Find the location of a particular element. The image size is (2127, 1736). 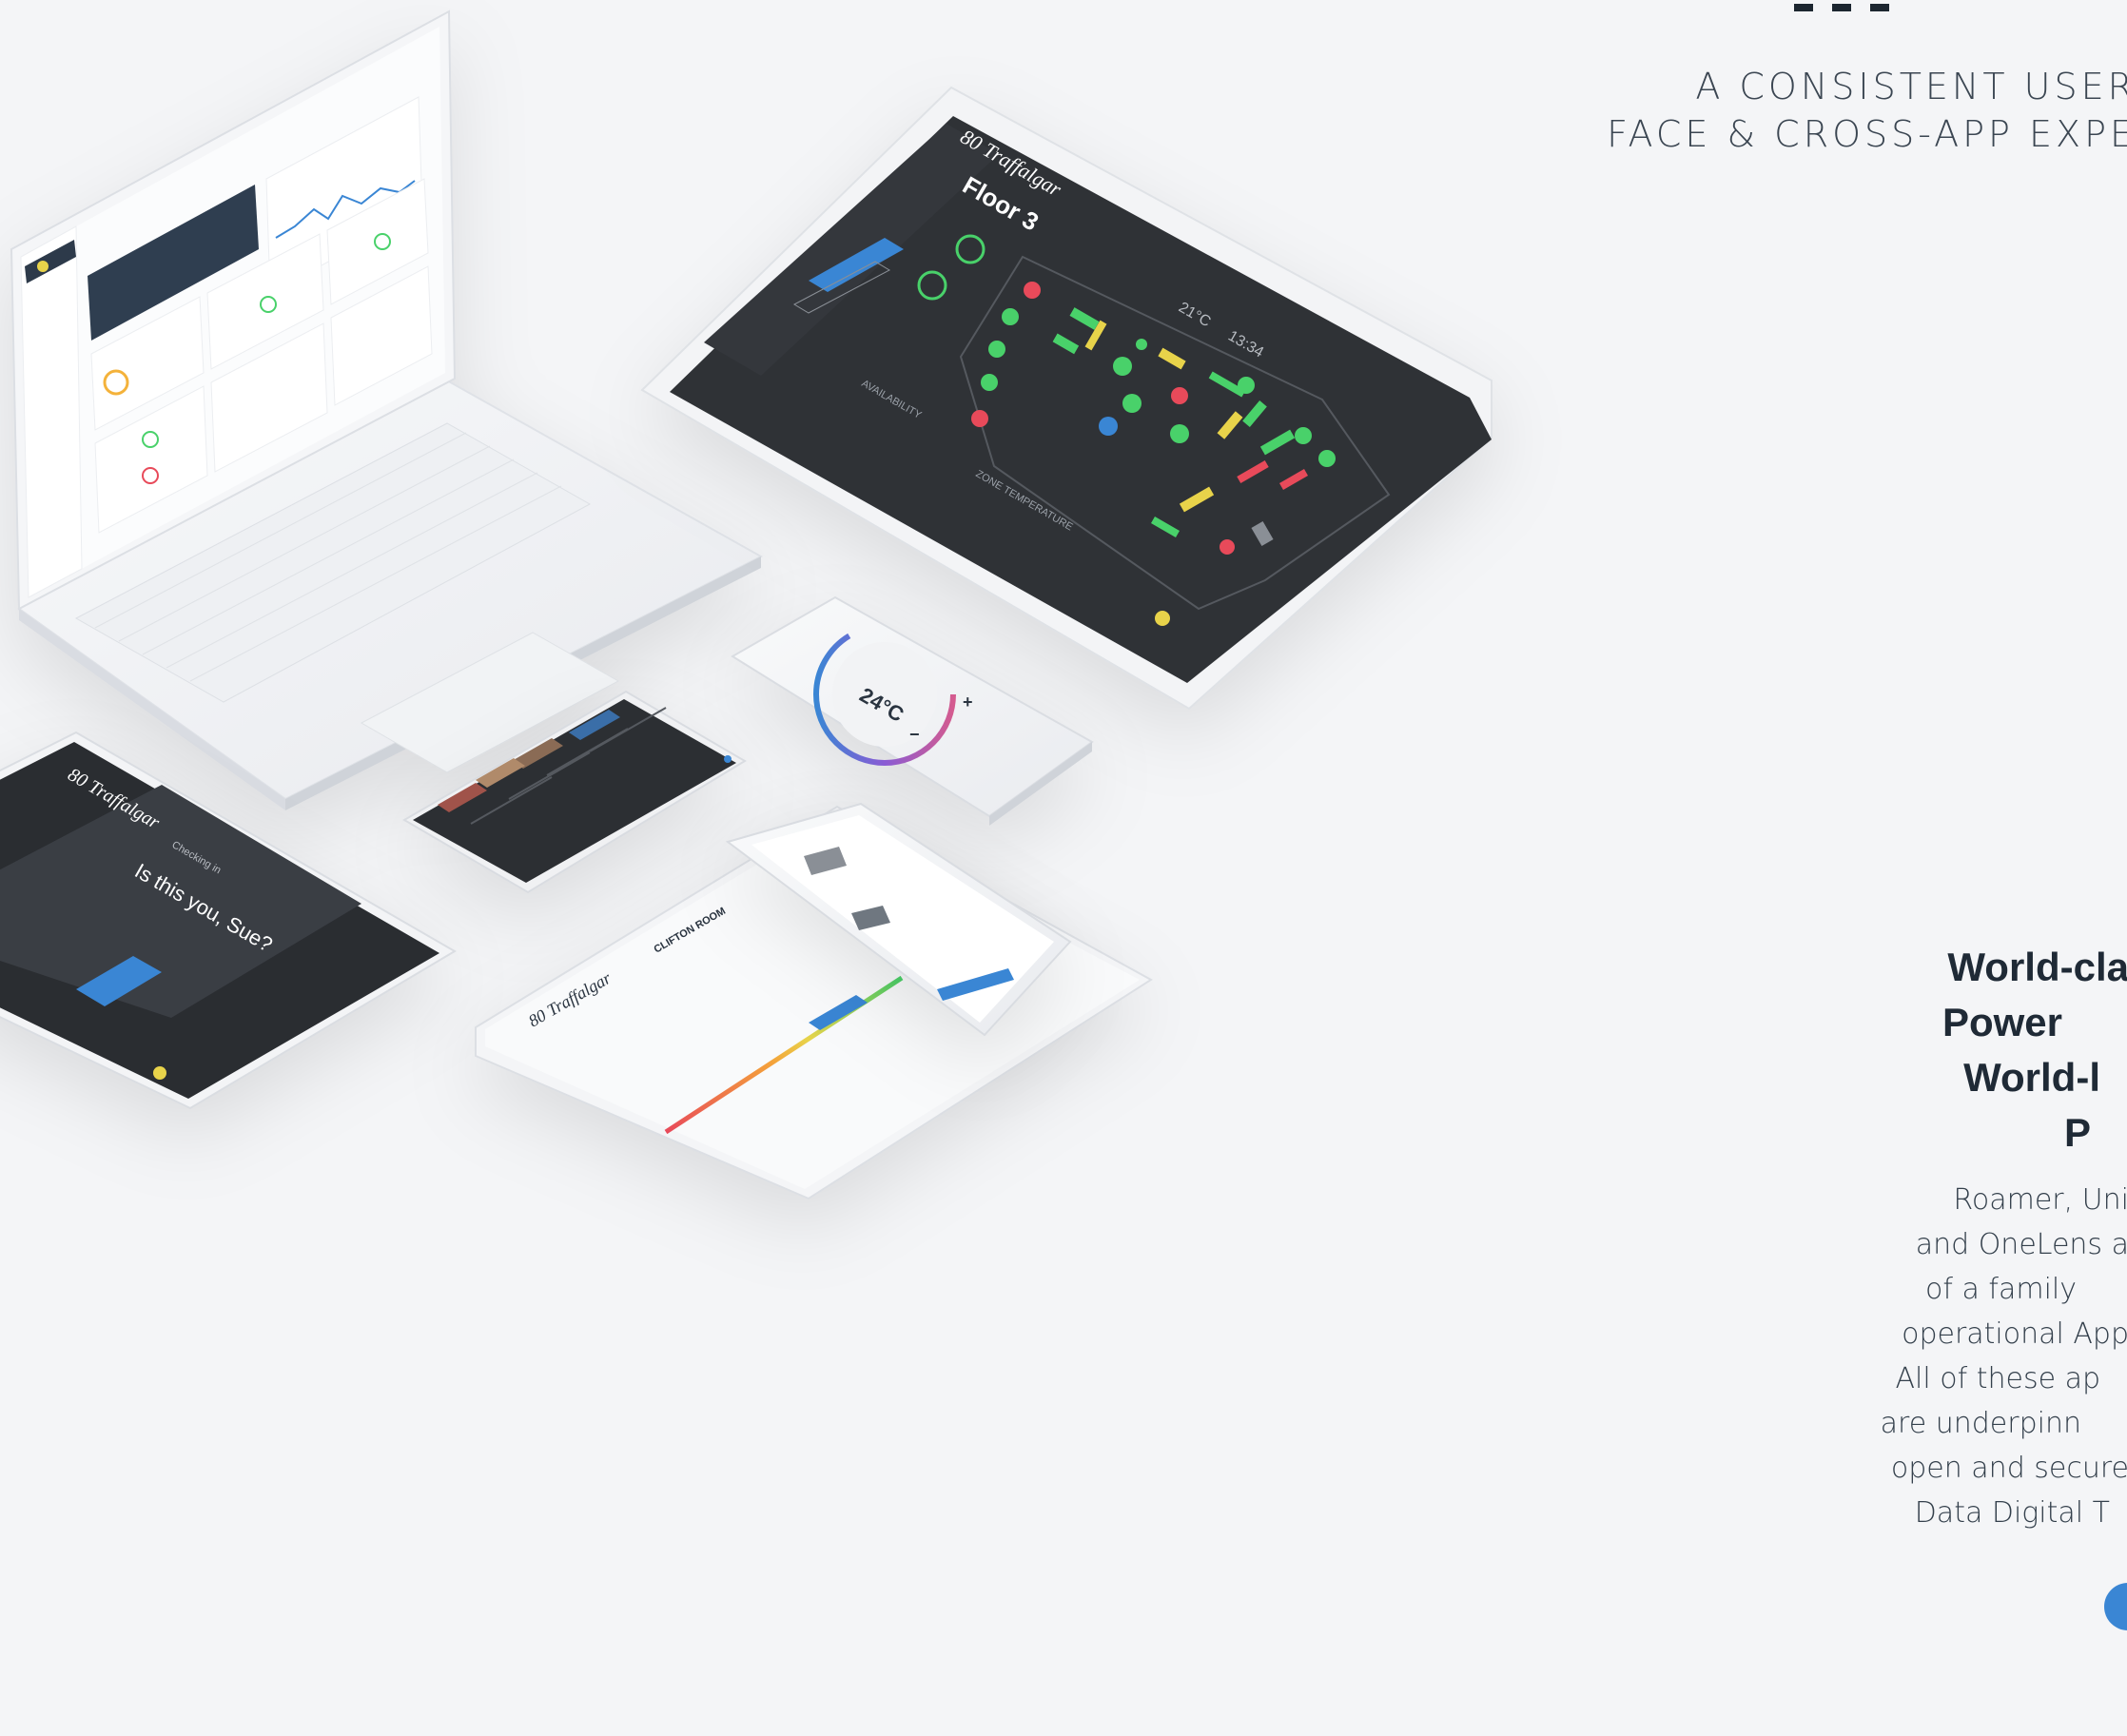

body-line: are underpinn is located at coordinates (1980, 1423).